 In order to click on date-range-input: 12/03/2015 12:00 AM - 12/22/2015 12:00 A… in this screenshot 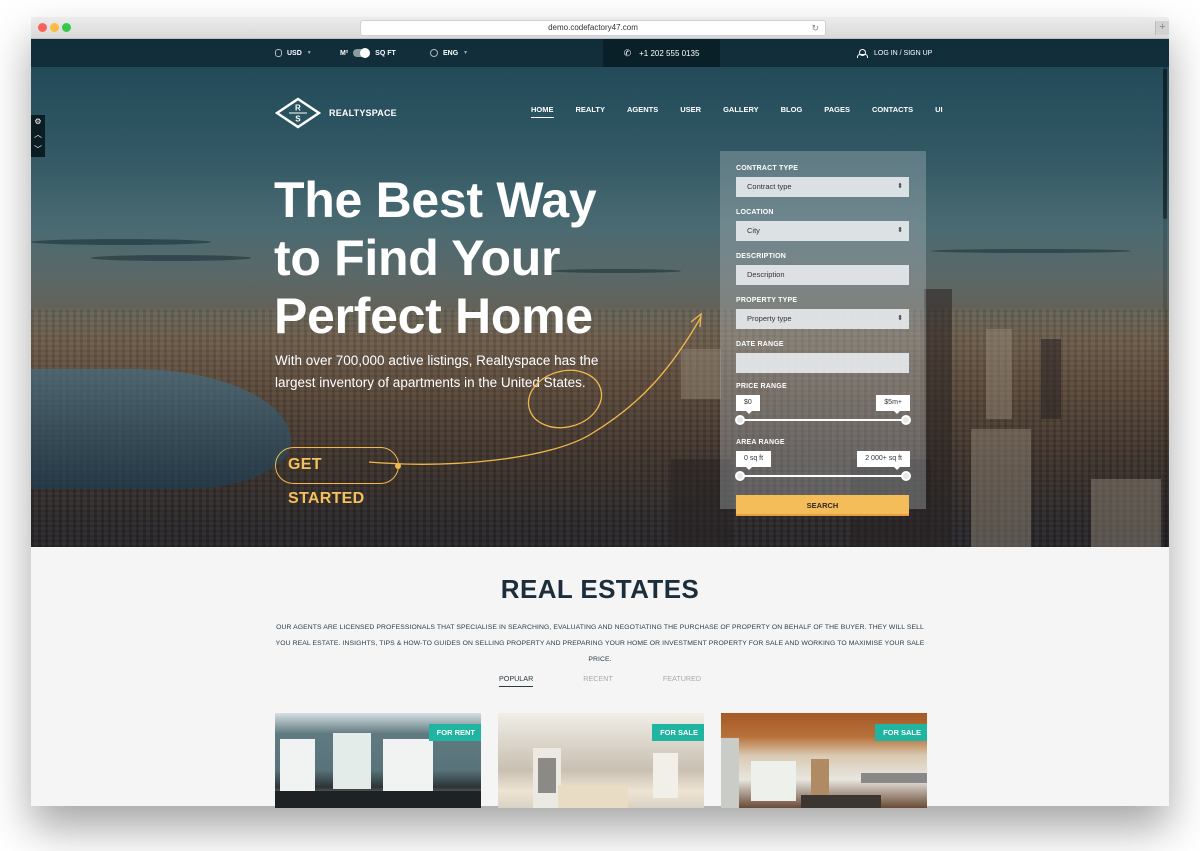, I will do `click(822, 363)`.